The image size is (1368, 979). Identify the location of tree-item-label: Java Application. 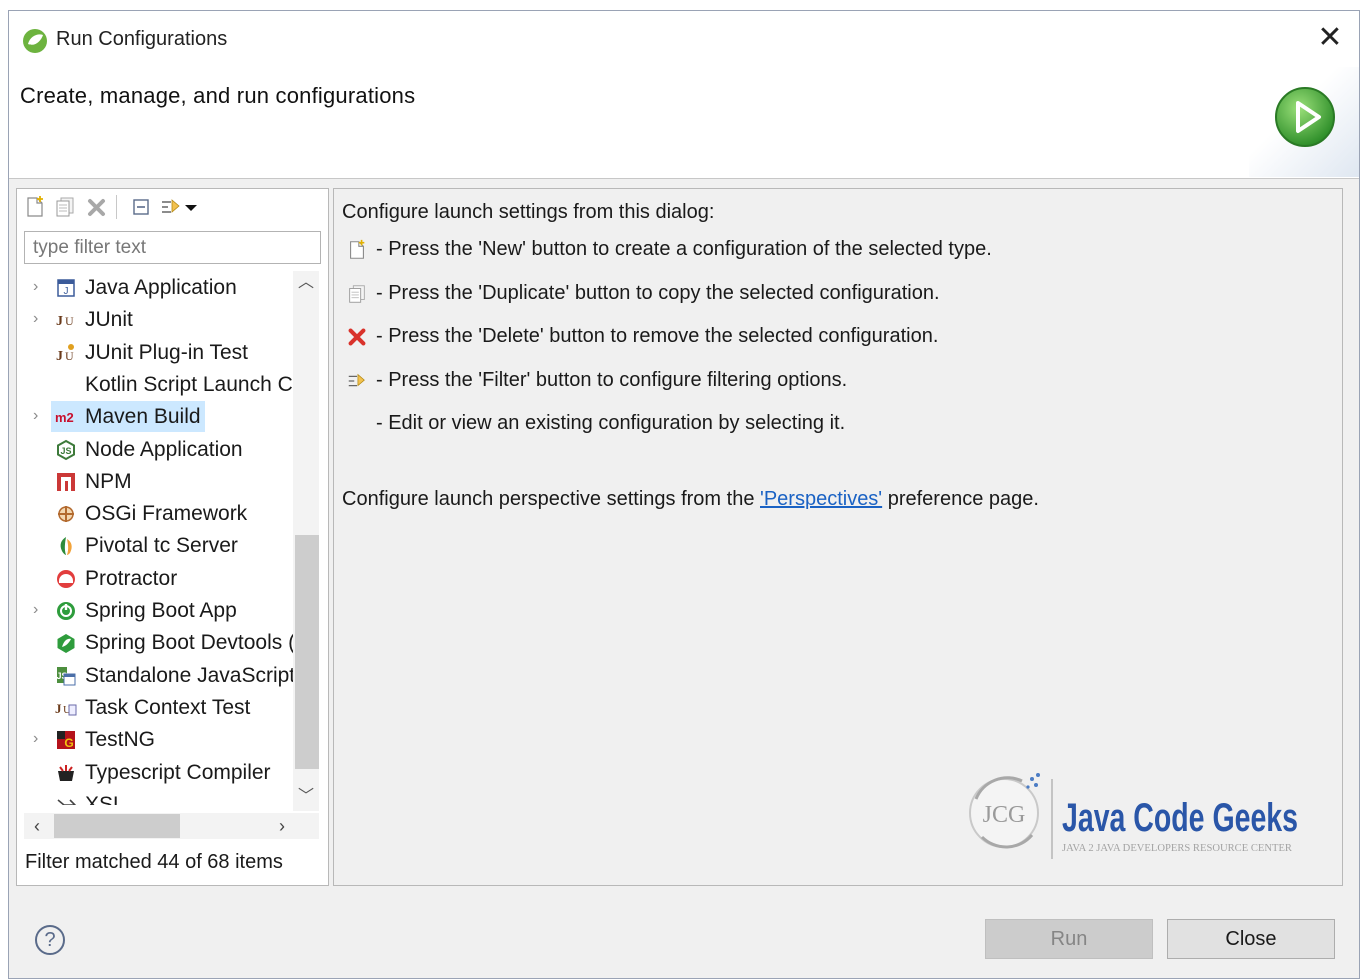
(161, 287).